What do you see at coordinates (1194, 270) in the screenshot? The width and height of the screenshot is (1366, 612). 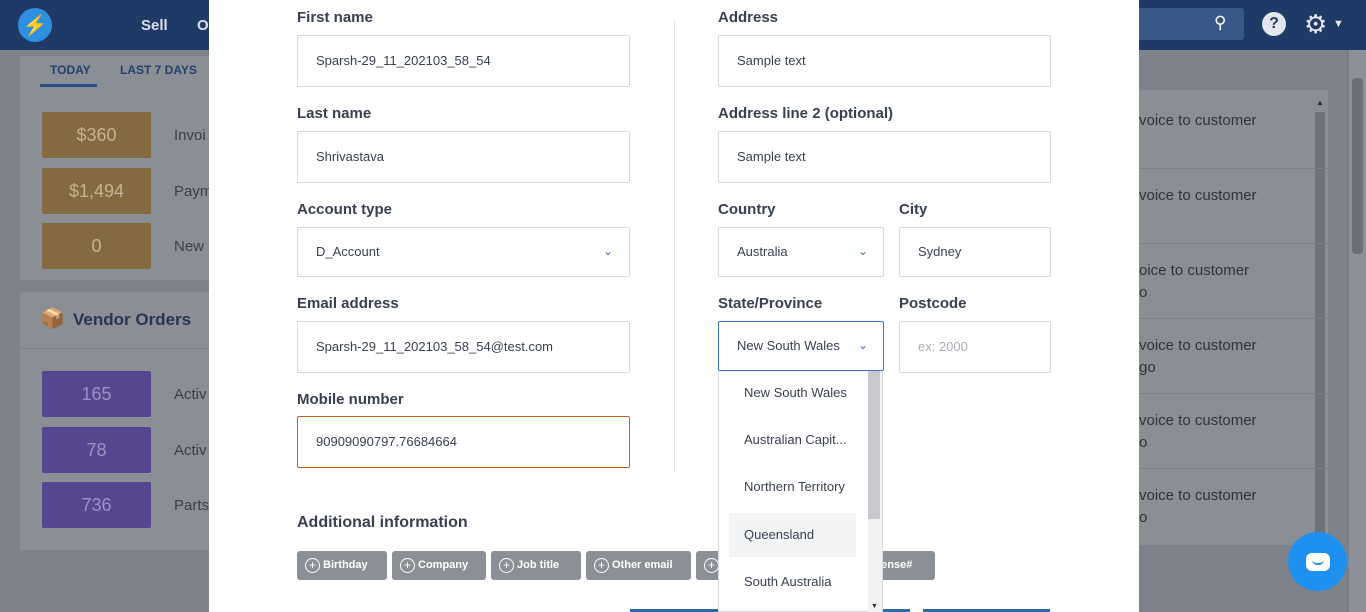 I see `activity-item: oice to customer` at bounding box center [1194, 270].